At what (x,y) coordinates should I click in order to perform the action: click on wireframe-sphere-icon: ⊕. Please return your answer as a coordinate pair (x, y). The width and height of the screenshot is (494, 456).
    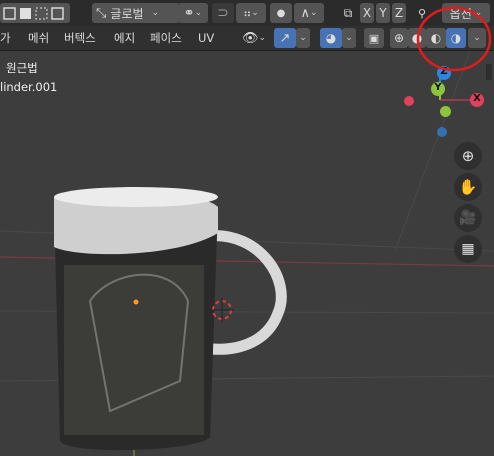
    Looking at the image, I should click on (399, 38).